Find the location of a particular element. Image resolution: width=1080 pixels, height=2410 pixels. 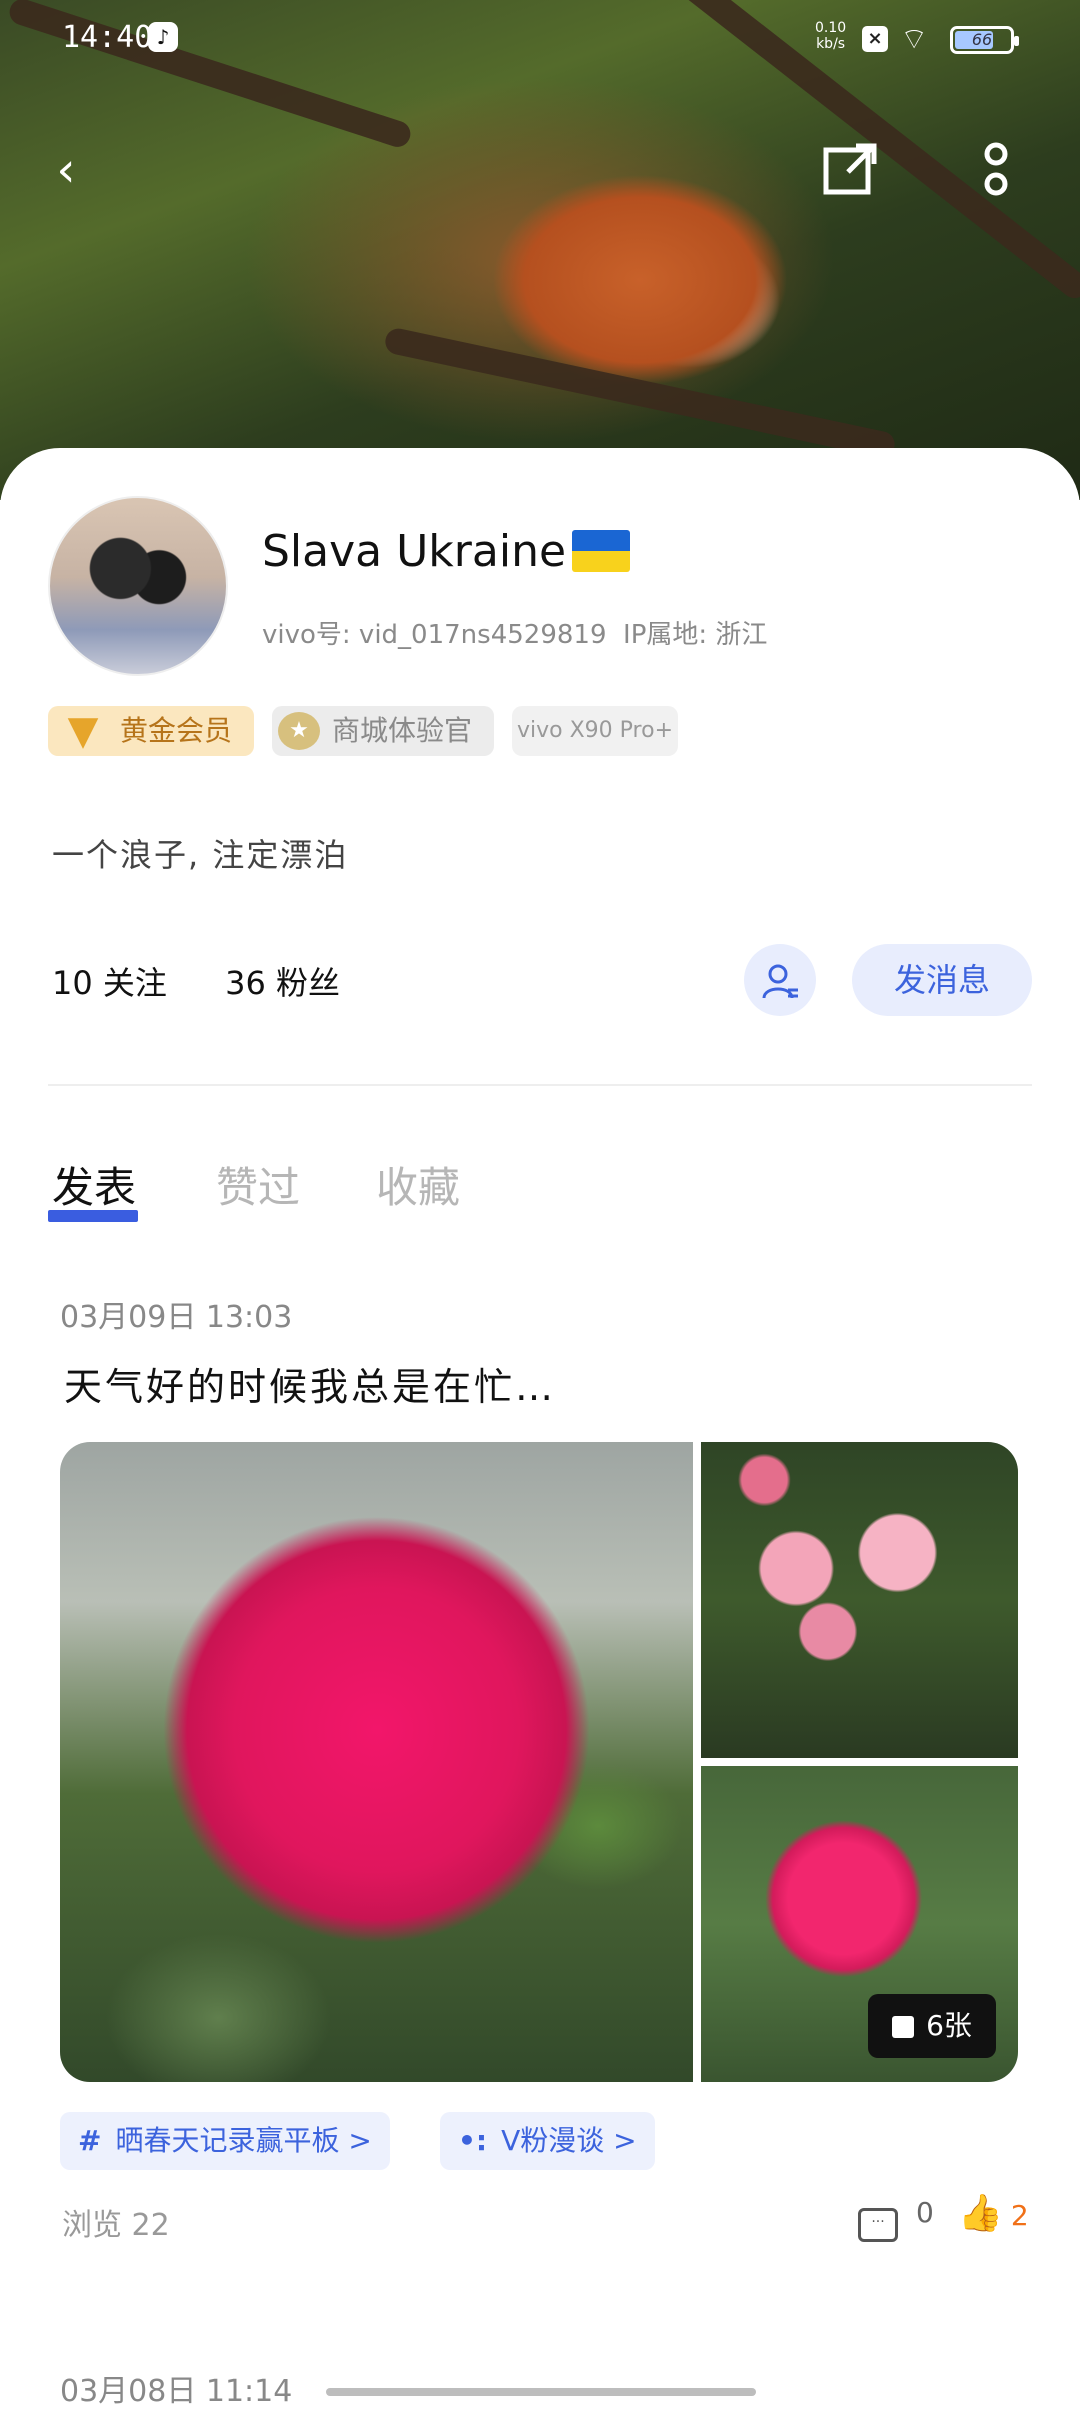

device-badge: vivo X90 Pro+ is located at coordinates (595, 731).